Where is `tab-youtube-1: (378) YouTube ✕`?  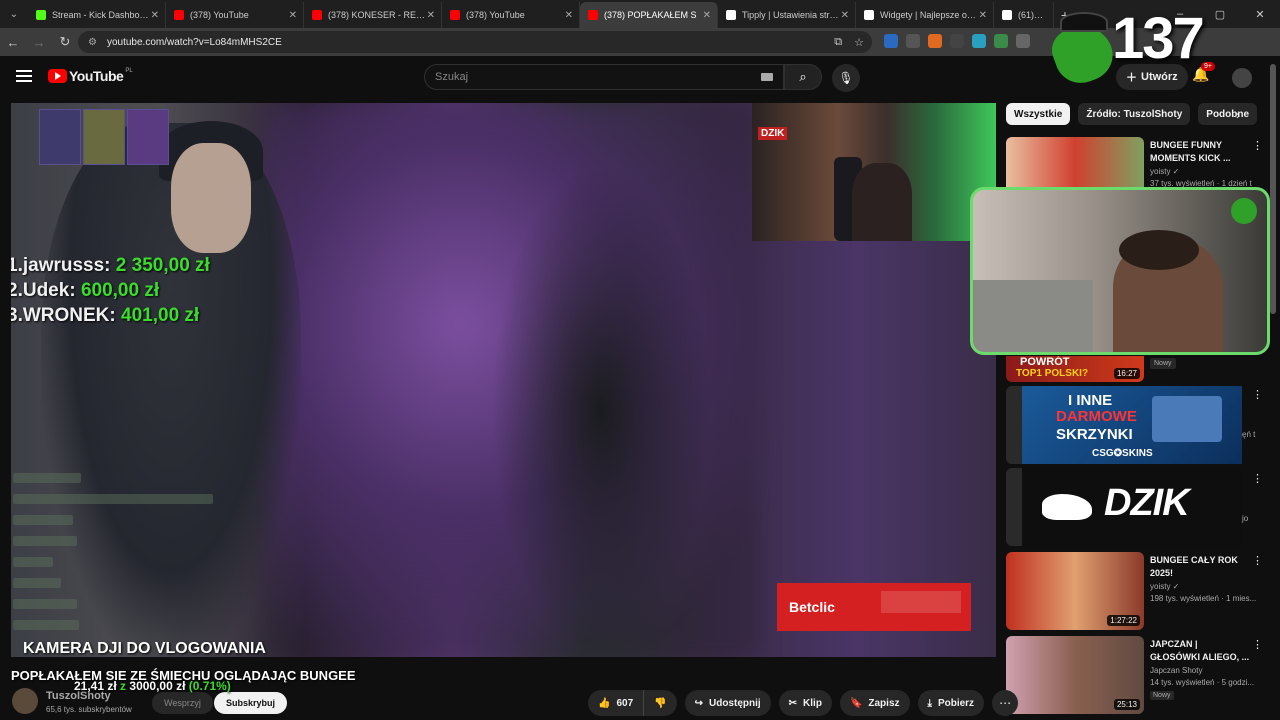
tab-youtube-1: (378) YouTube ✕ is located at coordinates (235, 15).